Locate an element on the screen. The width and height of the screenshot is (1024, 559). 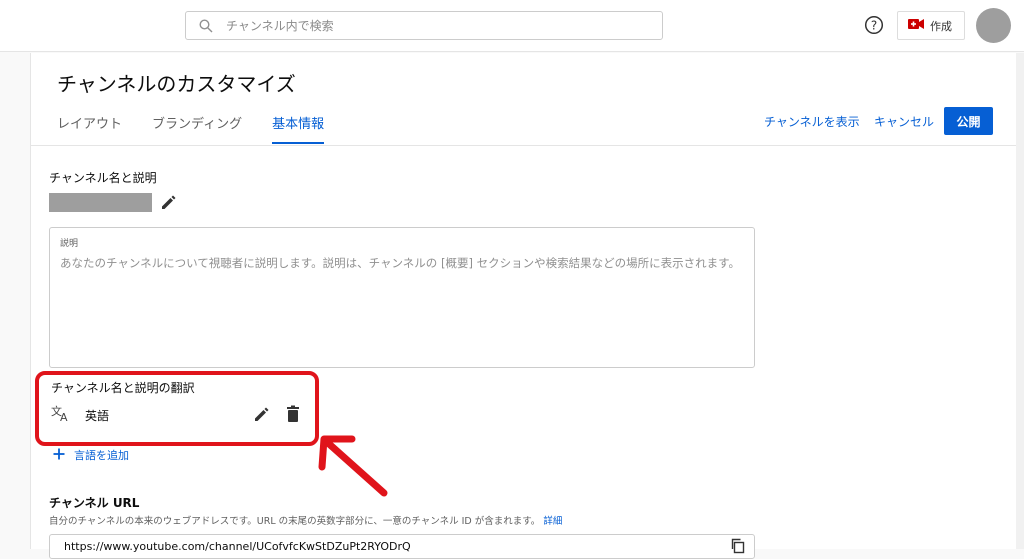
top-bar: ? 作成 is located at coordinates (512, 26).